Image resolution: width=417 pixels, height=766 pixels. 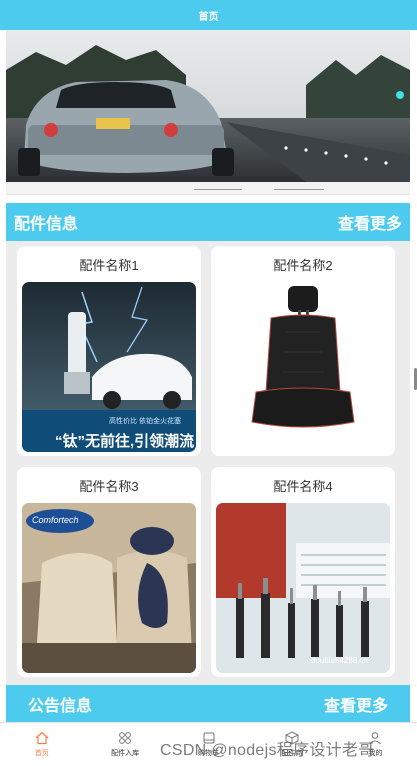 What do you see at coordinates (145, 421) in the screenshot?
I see `spark-plug-tagline: 高性价比 依铂金火花塞` at bounding box center [145, 421].